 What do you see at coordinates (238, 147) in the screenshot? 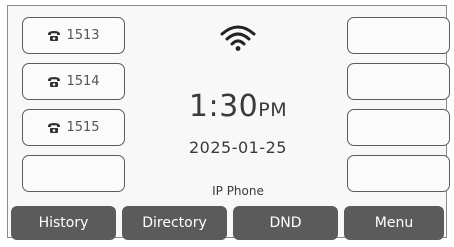
I see `clock-date: 2025-01-25` at bounding box center [238, 147].